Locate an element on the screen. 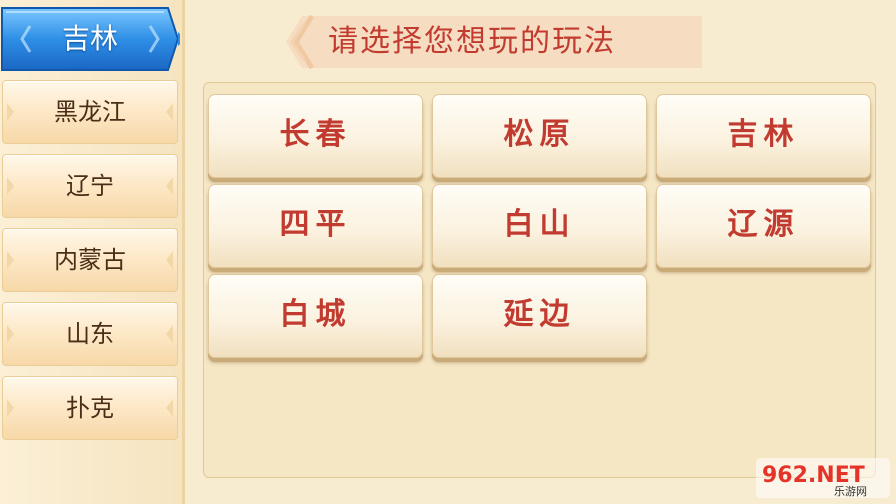  page-header: 请选择您想玩的玩法 is located at coordinates (492, 42).